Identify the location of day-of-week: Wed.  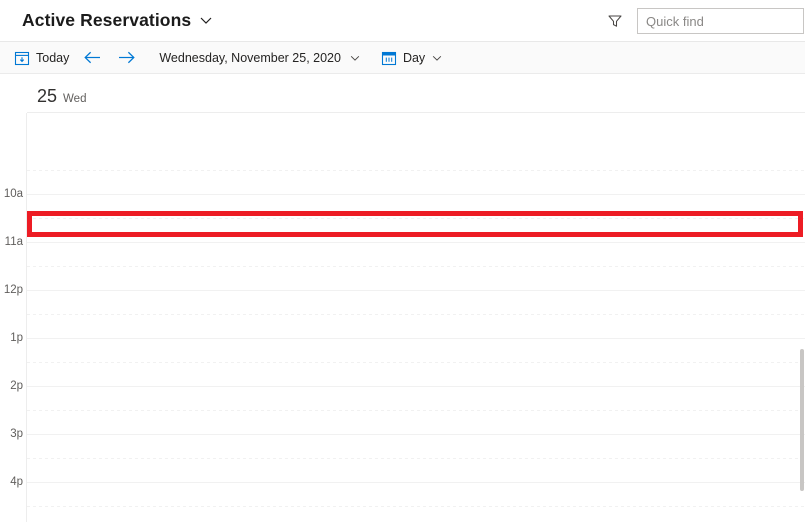
(75, 99).